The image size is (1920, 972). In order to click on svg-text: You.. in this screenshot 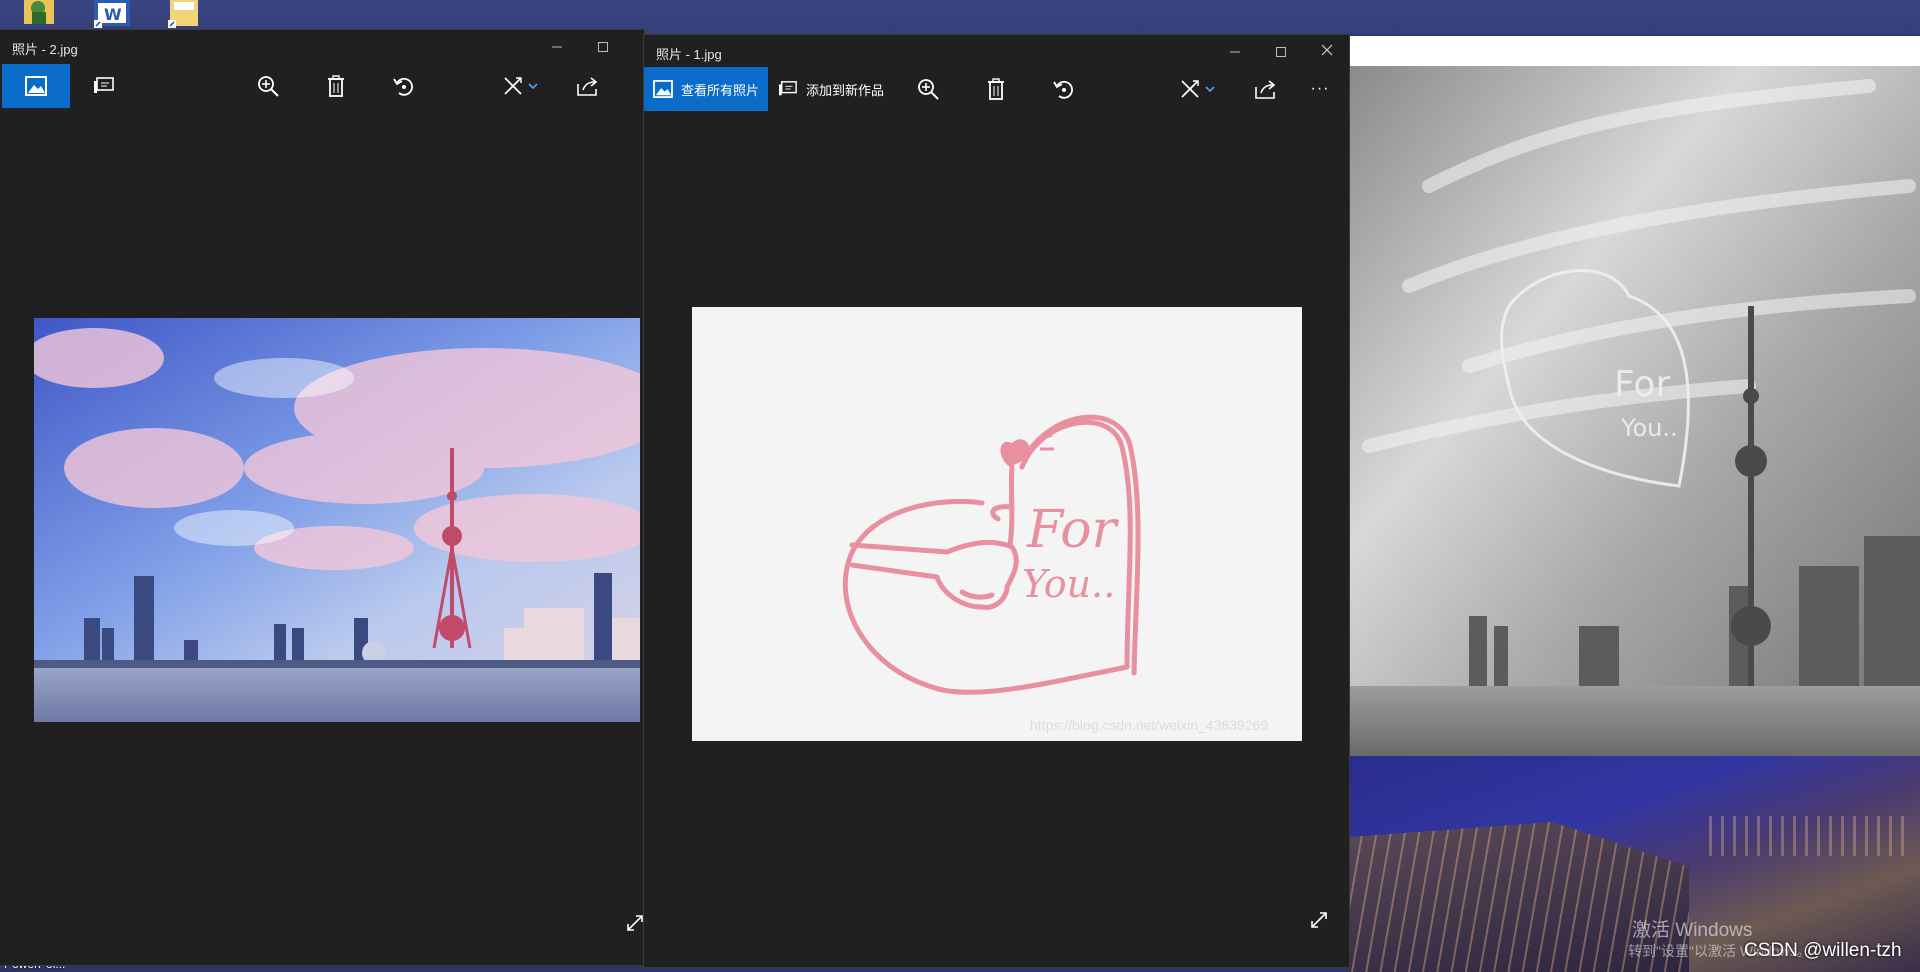, I will do `click(1649, 428)`.